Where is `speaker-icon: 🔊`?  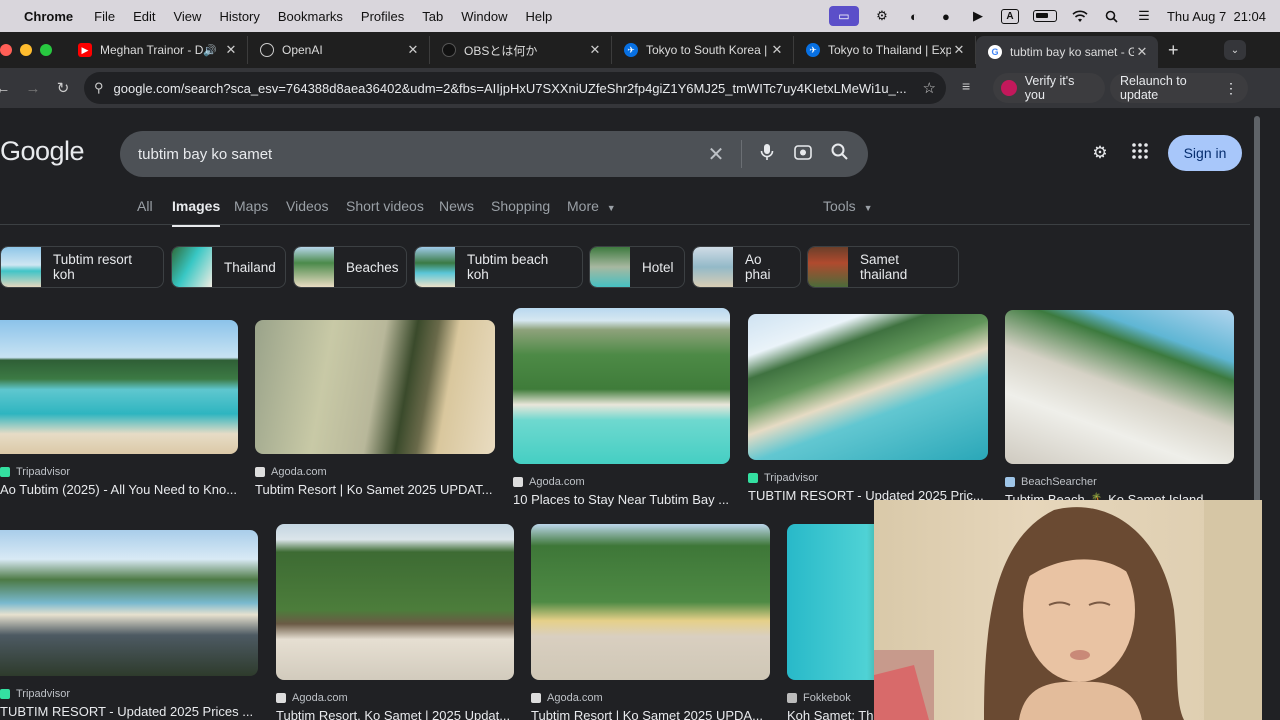 speaker-icon: 🔊 is located at coordinates (210, 50).